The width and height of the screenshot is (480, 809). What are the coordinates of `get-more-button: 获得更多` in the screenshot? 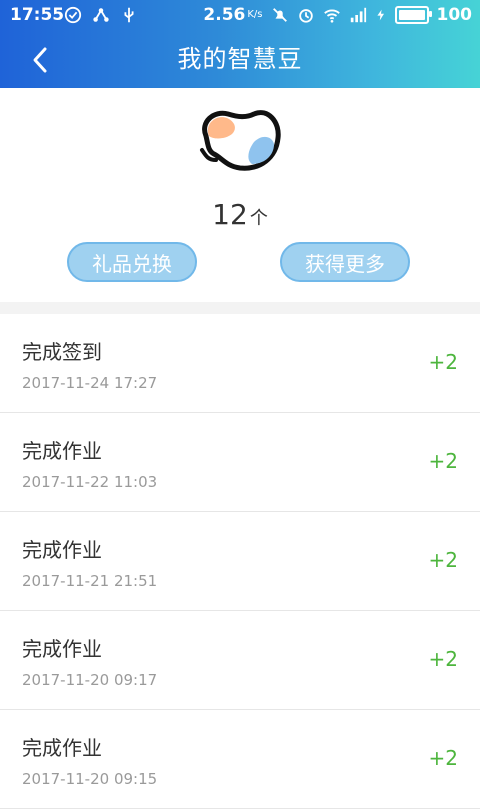 It's located at (345, 262).